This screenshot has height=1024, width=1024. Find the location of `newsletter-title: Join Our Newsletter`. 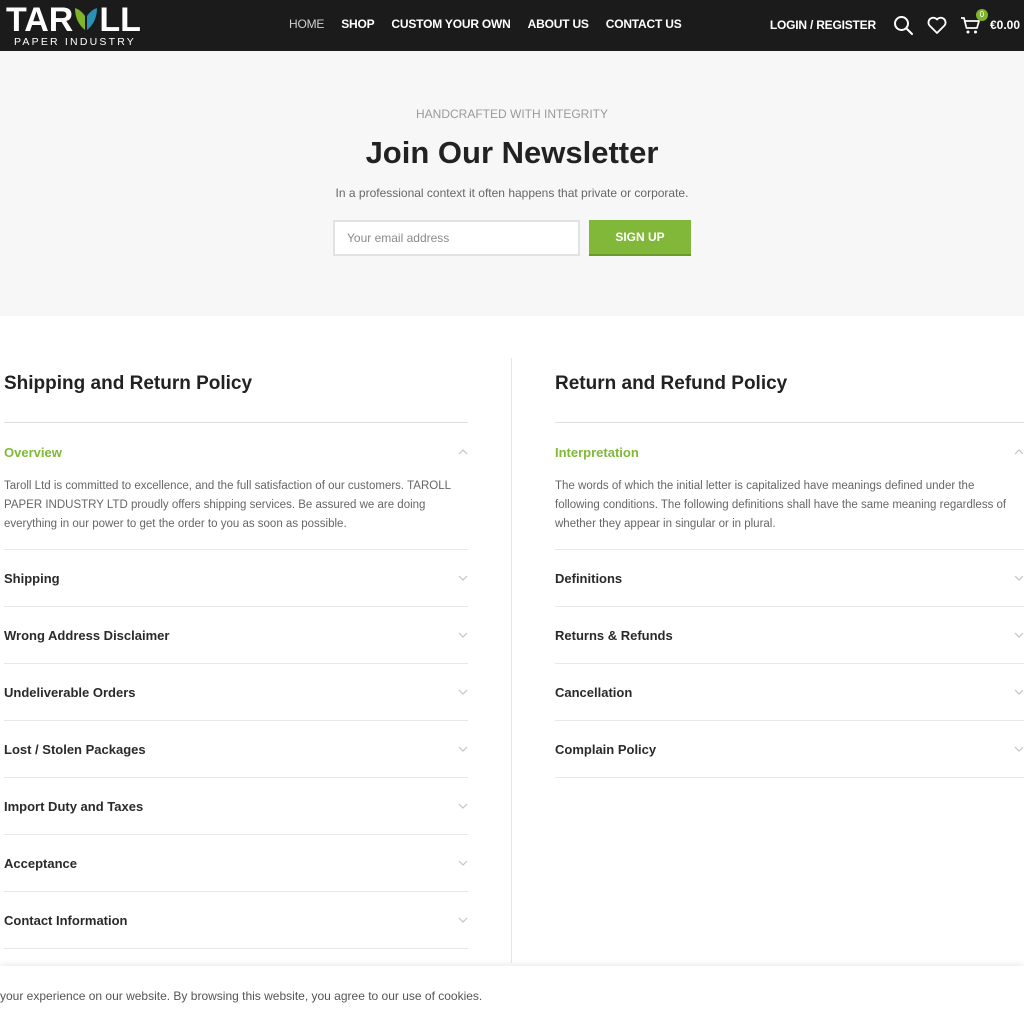

newsletter-title: Join Our Newsletter is located at coordinates (512, 152).